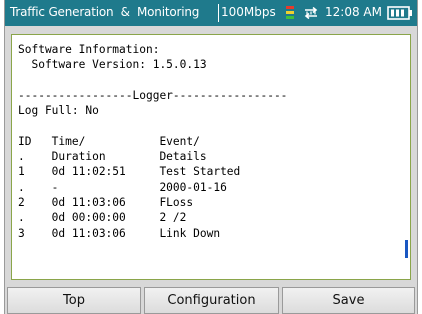 The image size is (422, 314). I want to click on softkey-bar: Top Configuration Save, so click(211, 300).